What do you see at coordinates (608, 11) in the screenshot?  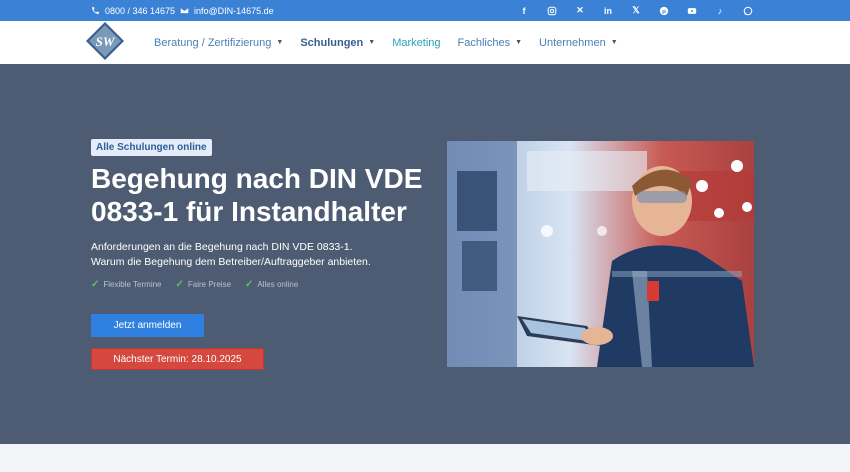 I see `linkedin-icon: in` at bounding box center [608, 11].